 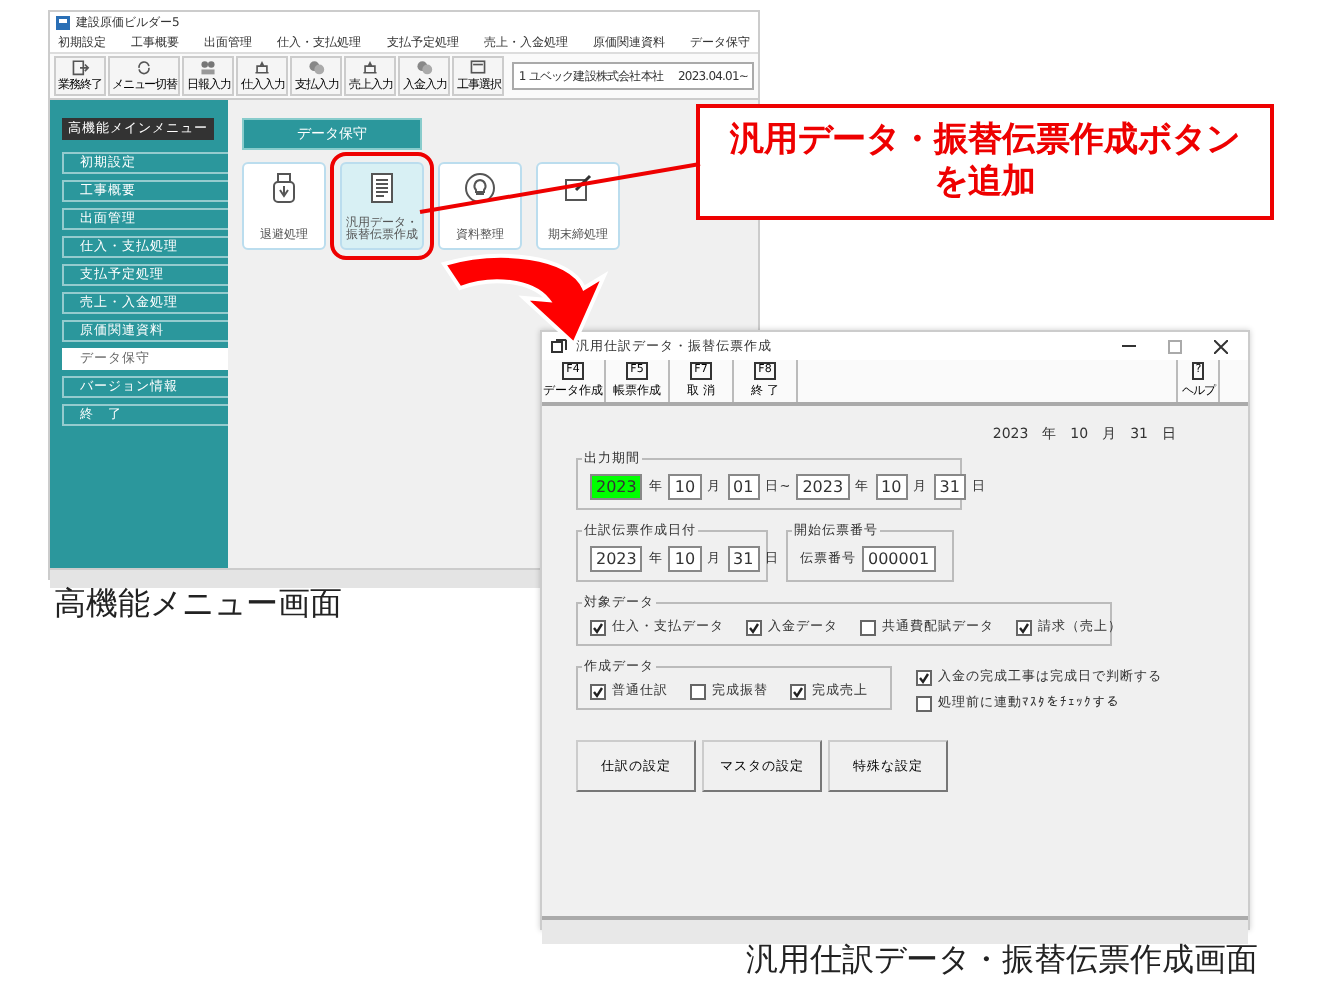 I want to click on lightbulb-icon, so click(x=480, y=188).